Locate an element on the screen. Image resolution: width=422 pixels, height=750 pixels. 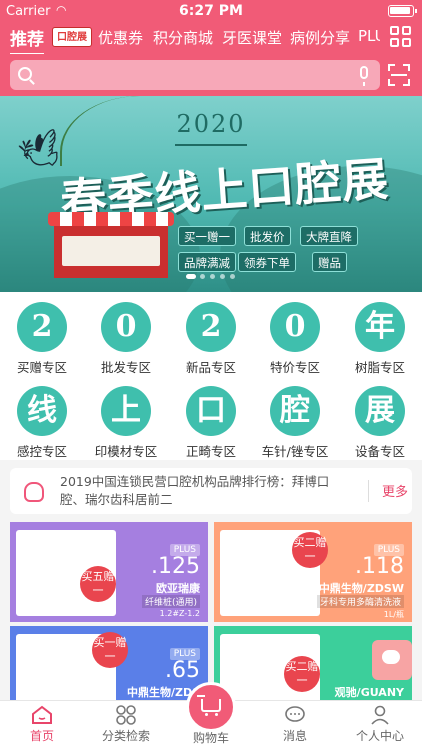
category-orthodontics: 口 正畸专区 is located at coordinates (211, 423).